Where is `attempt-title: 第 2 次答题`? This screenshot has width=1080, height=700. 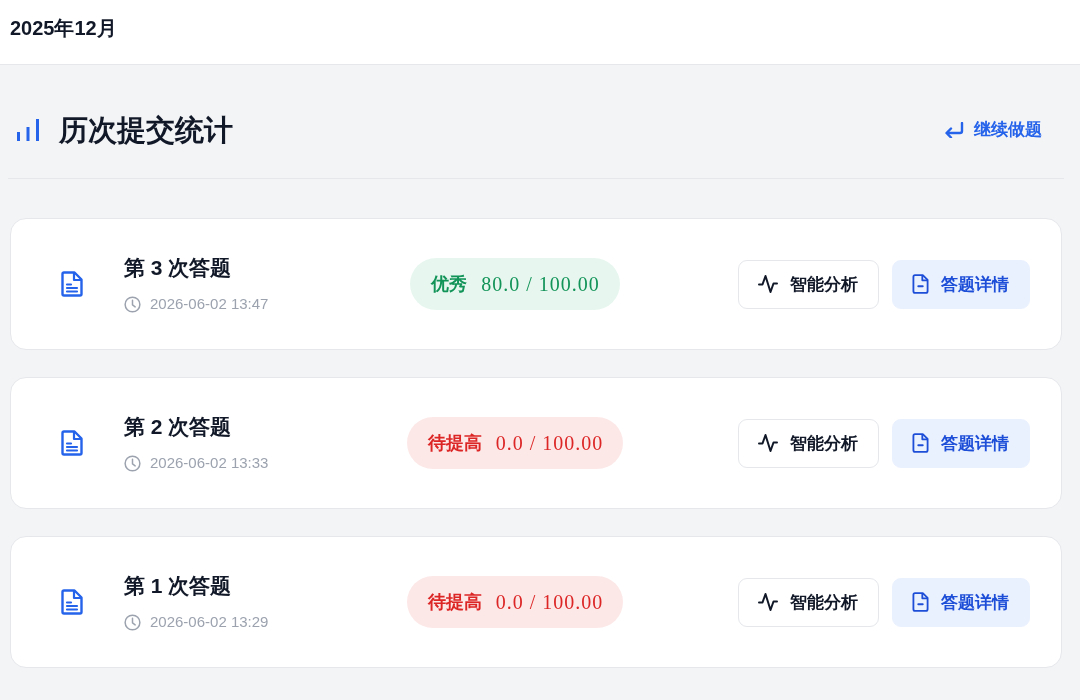
attempt-title: 第 2 次答题 is located at coordinates (178, 427).